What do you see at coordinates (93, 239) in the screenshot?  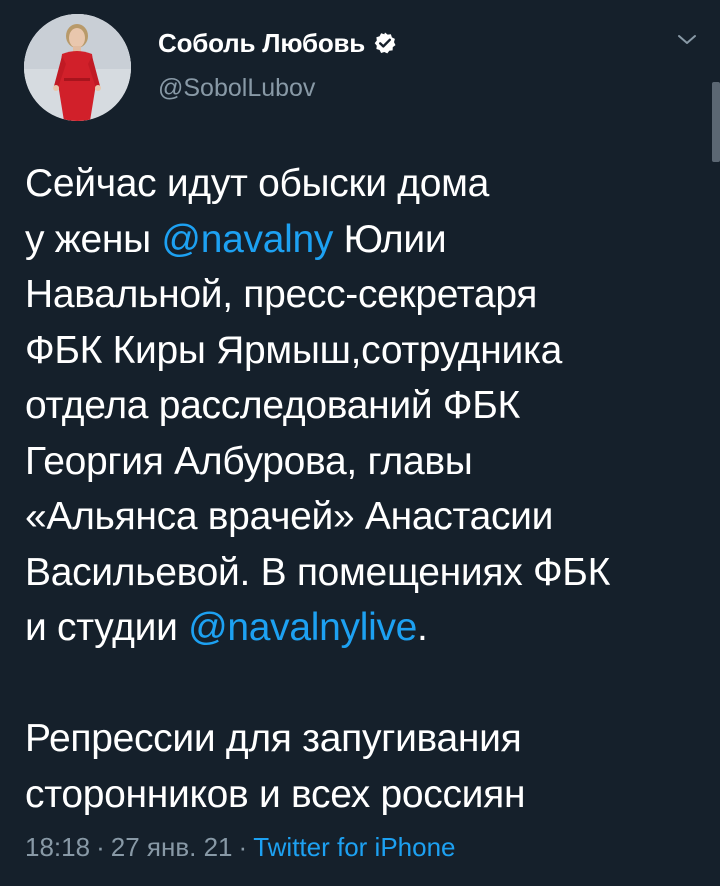 I see `tweet-text-segment: у жены` at bounding box center [93, 239].